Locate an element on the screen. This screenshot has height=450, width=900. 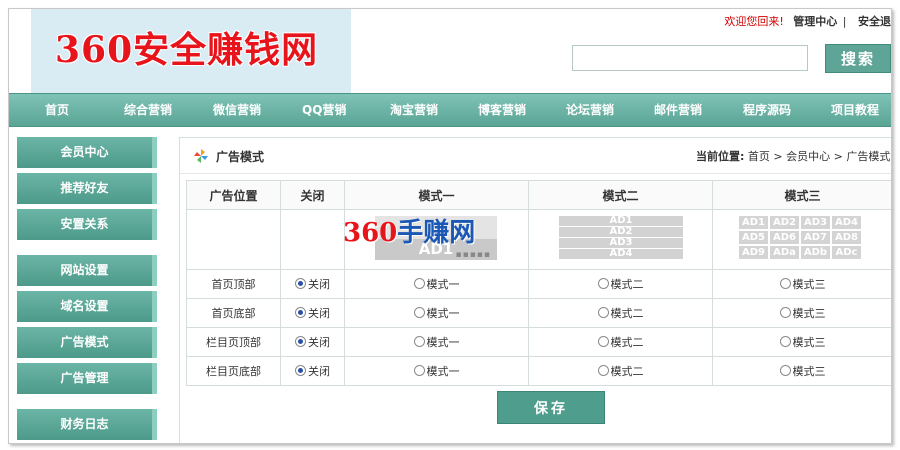
save-button: 保存 is located at coordinates (551, 407).